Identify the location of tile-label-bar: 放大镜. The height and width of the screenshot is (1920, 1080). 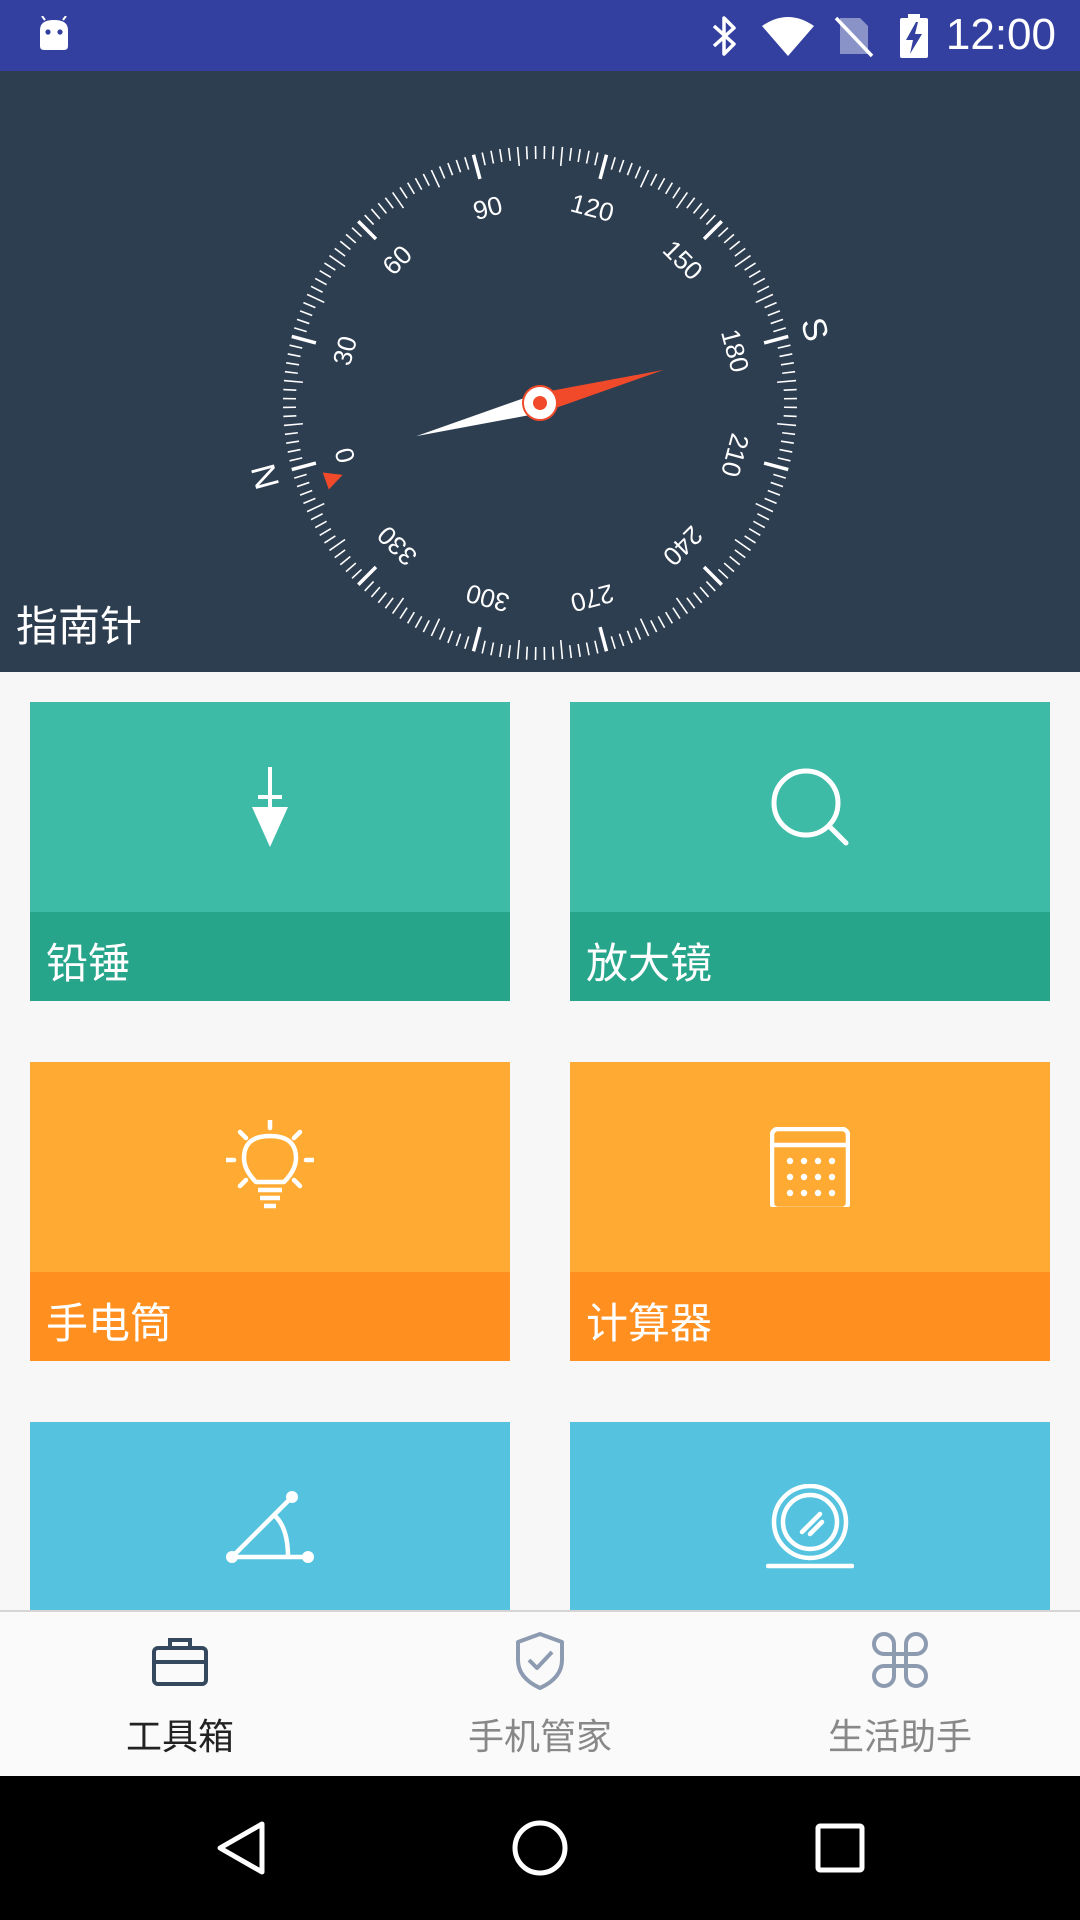
(810, 956).